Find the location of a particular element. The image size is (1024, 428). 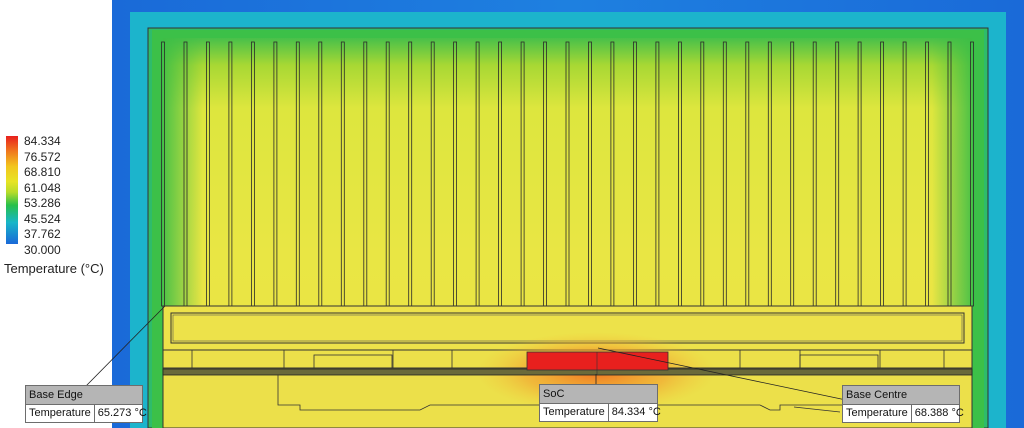

legend-value: 37.762 is located at coordinates (42, 234).